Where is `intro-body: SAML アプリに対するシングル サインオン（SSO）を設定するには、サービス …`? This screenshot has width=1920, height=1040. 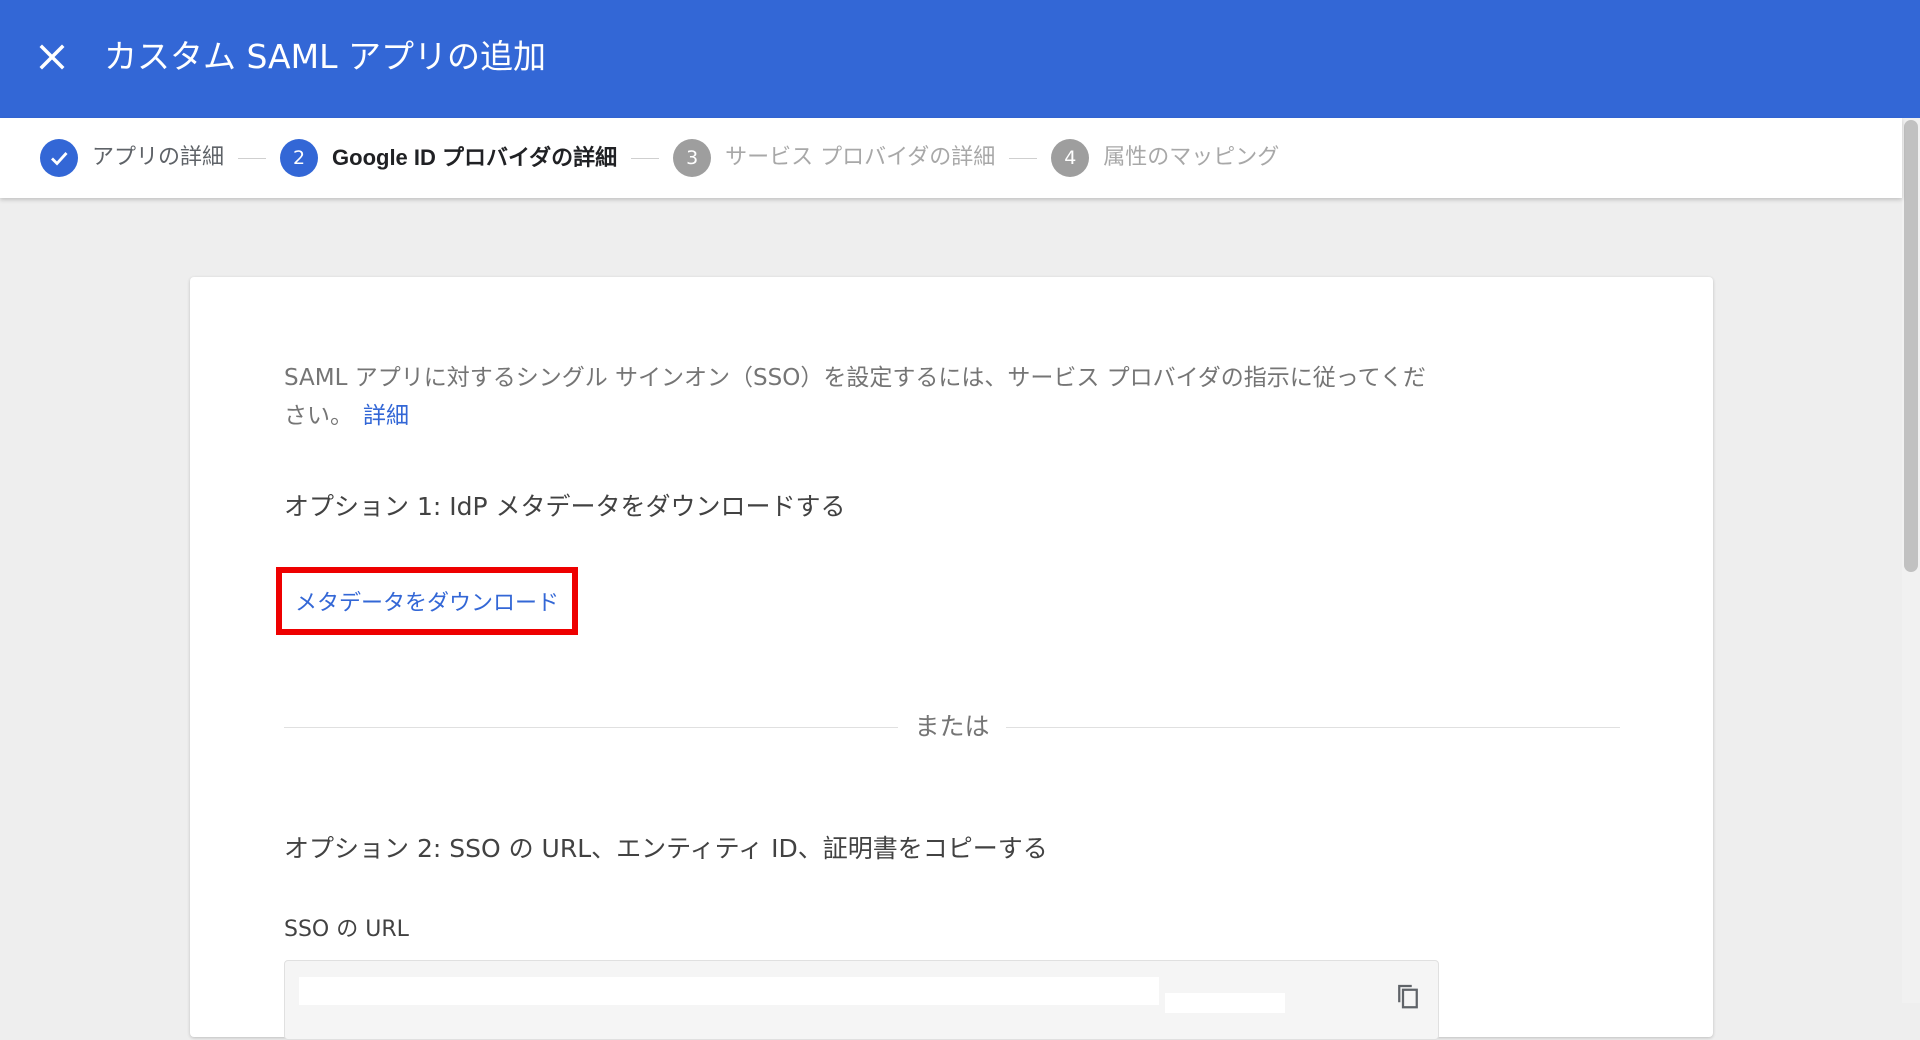 intro-body: SAML アプリに対するシングル サインオン（SSO）を設定するには、サービス … is located at coordinates (855, 397).